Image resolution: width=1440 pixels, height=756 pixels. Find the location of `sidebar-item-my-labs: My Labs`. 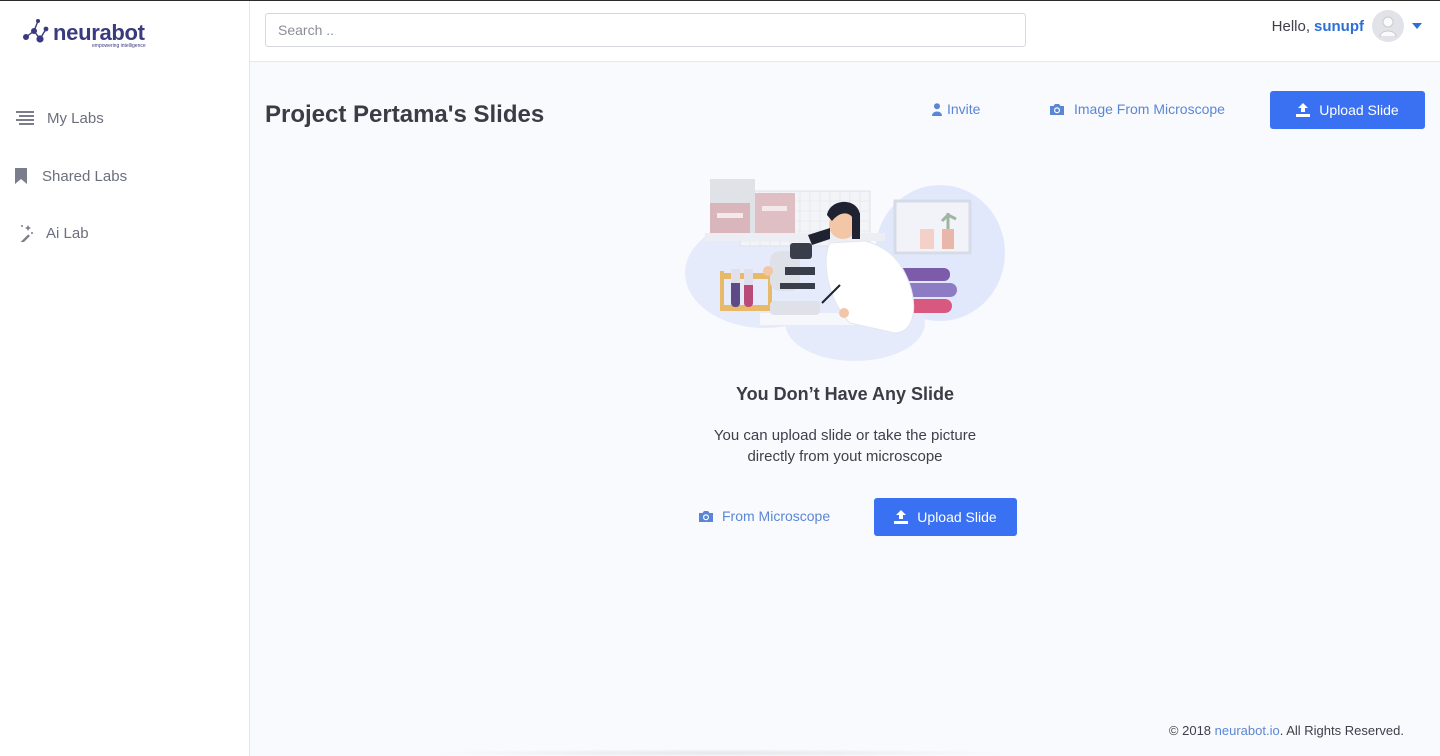

sidebar-item-my-labs: My Labs is located at coordinates (59, 118).